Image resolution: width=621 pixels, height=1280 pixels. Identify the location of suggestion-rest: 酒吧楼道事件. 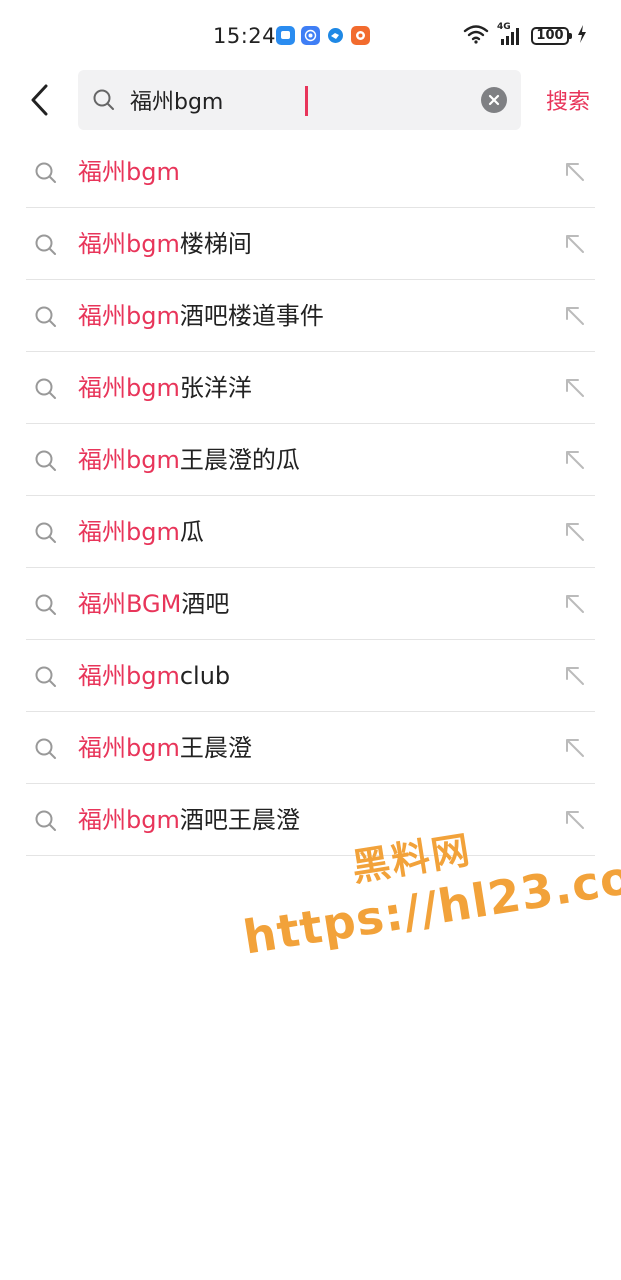
(251, 316).